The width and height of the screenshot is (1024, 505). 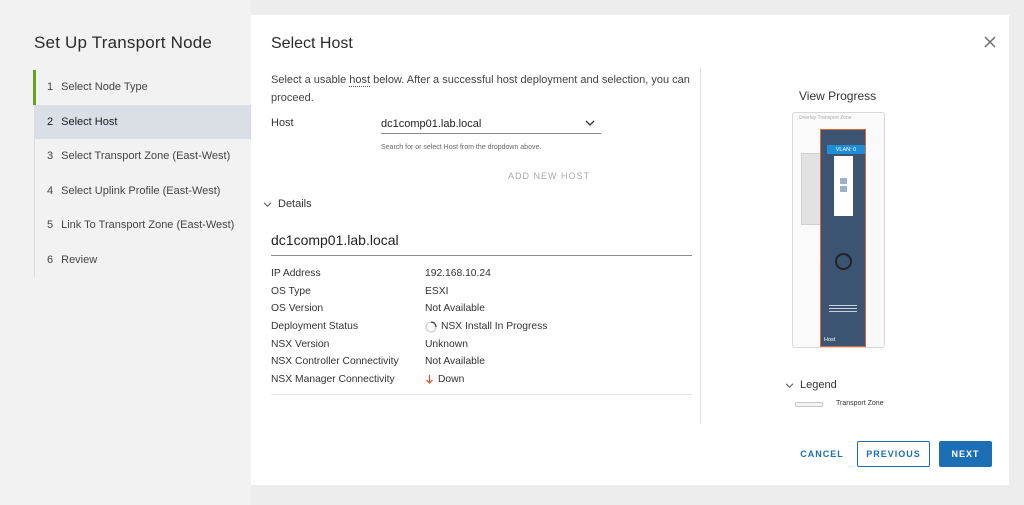 What do you see at coordinates (409, 380) in the screenshot?
I see `detail-row-manager-connectivity: NSX Manager Connectivity Down` at bounding box center [409, 380].